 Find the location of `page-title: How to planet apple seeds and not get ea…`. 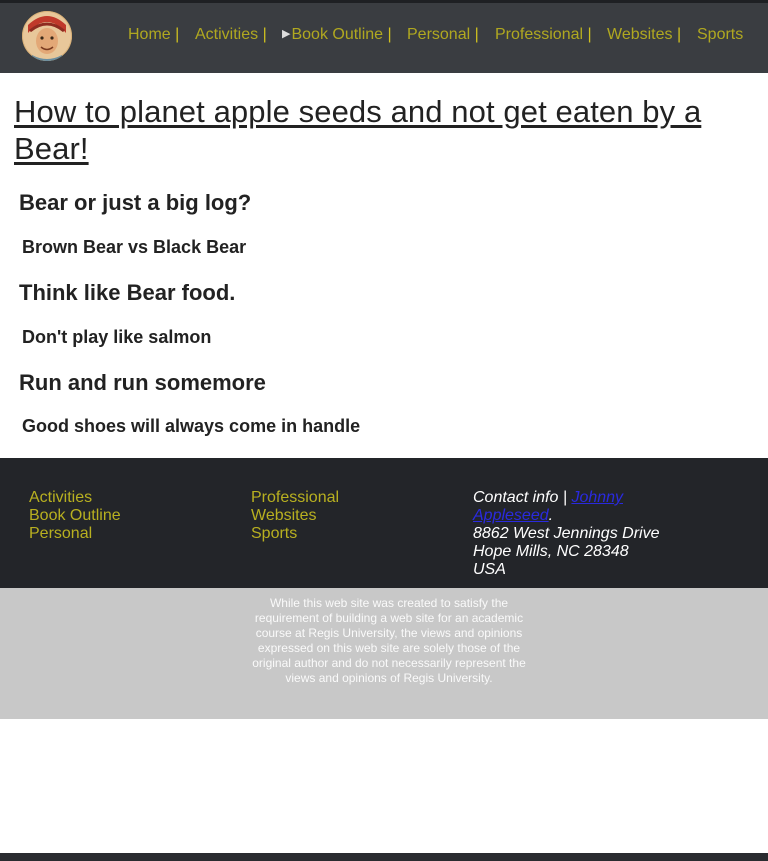

page-title: How to planet apple seeds and not get ea… is located at coordinates (358, 130).